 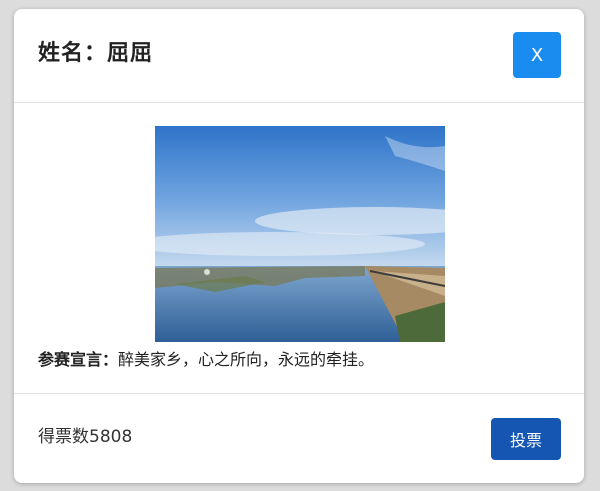 I want to click on votes-number: 5808, so click(x=111, y=437).